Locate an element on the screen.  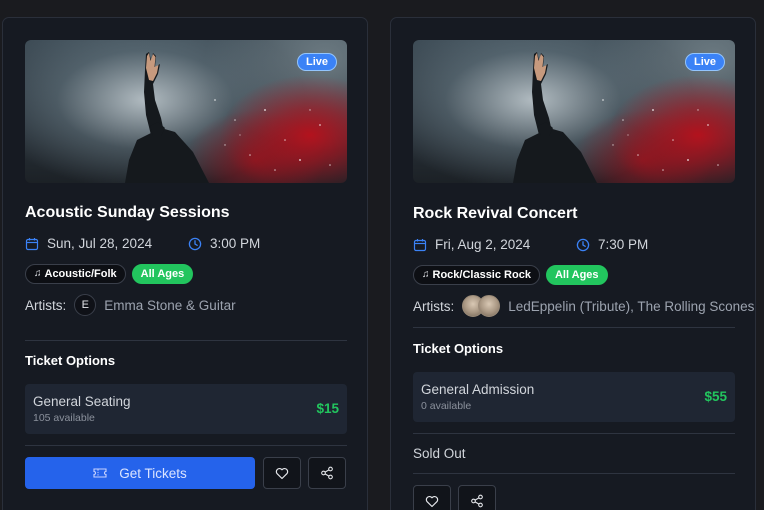
ticket-name: General Admission is located at coordinates (478, 389).